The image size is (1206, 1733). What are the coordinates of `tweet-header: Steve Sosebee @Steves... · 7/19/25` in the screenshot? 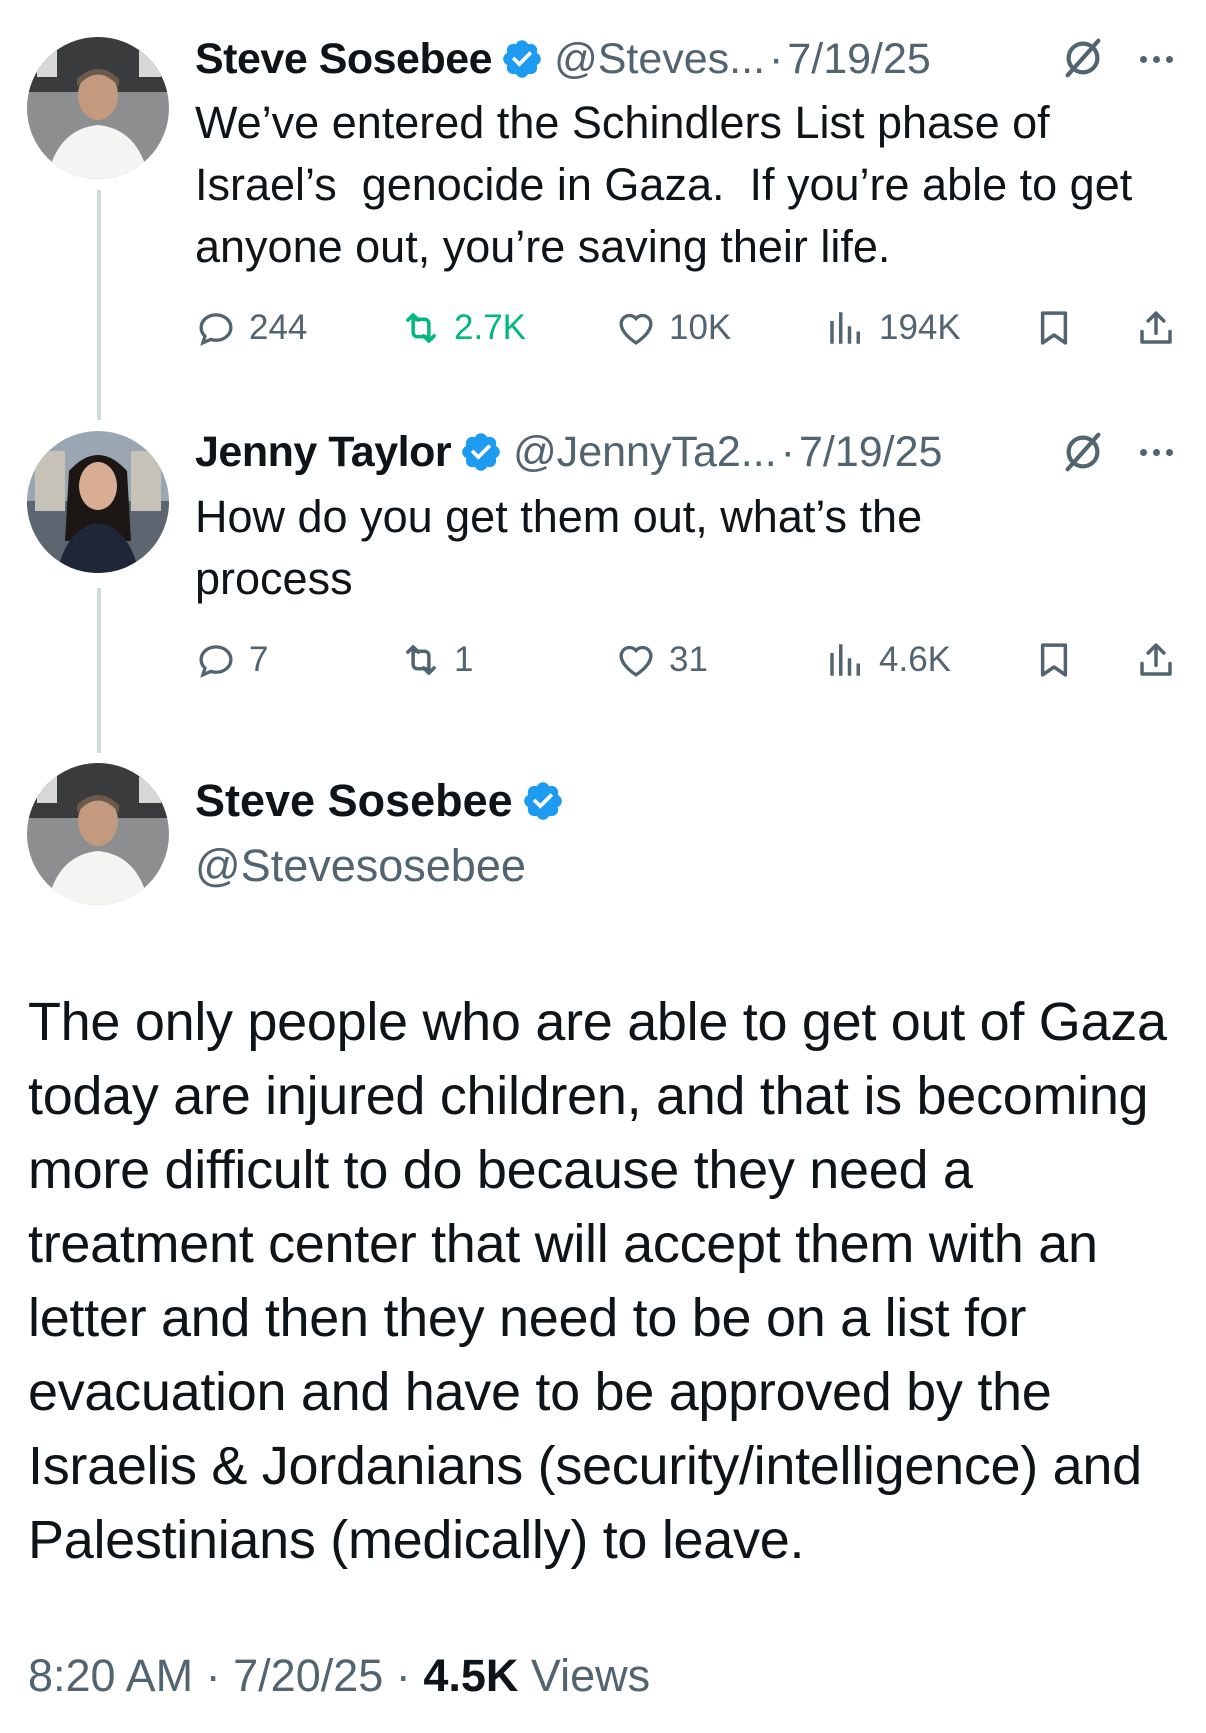 It's located at (563, 59).